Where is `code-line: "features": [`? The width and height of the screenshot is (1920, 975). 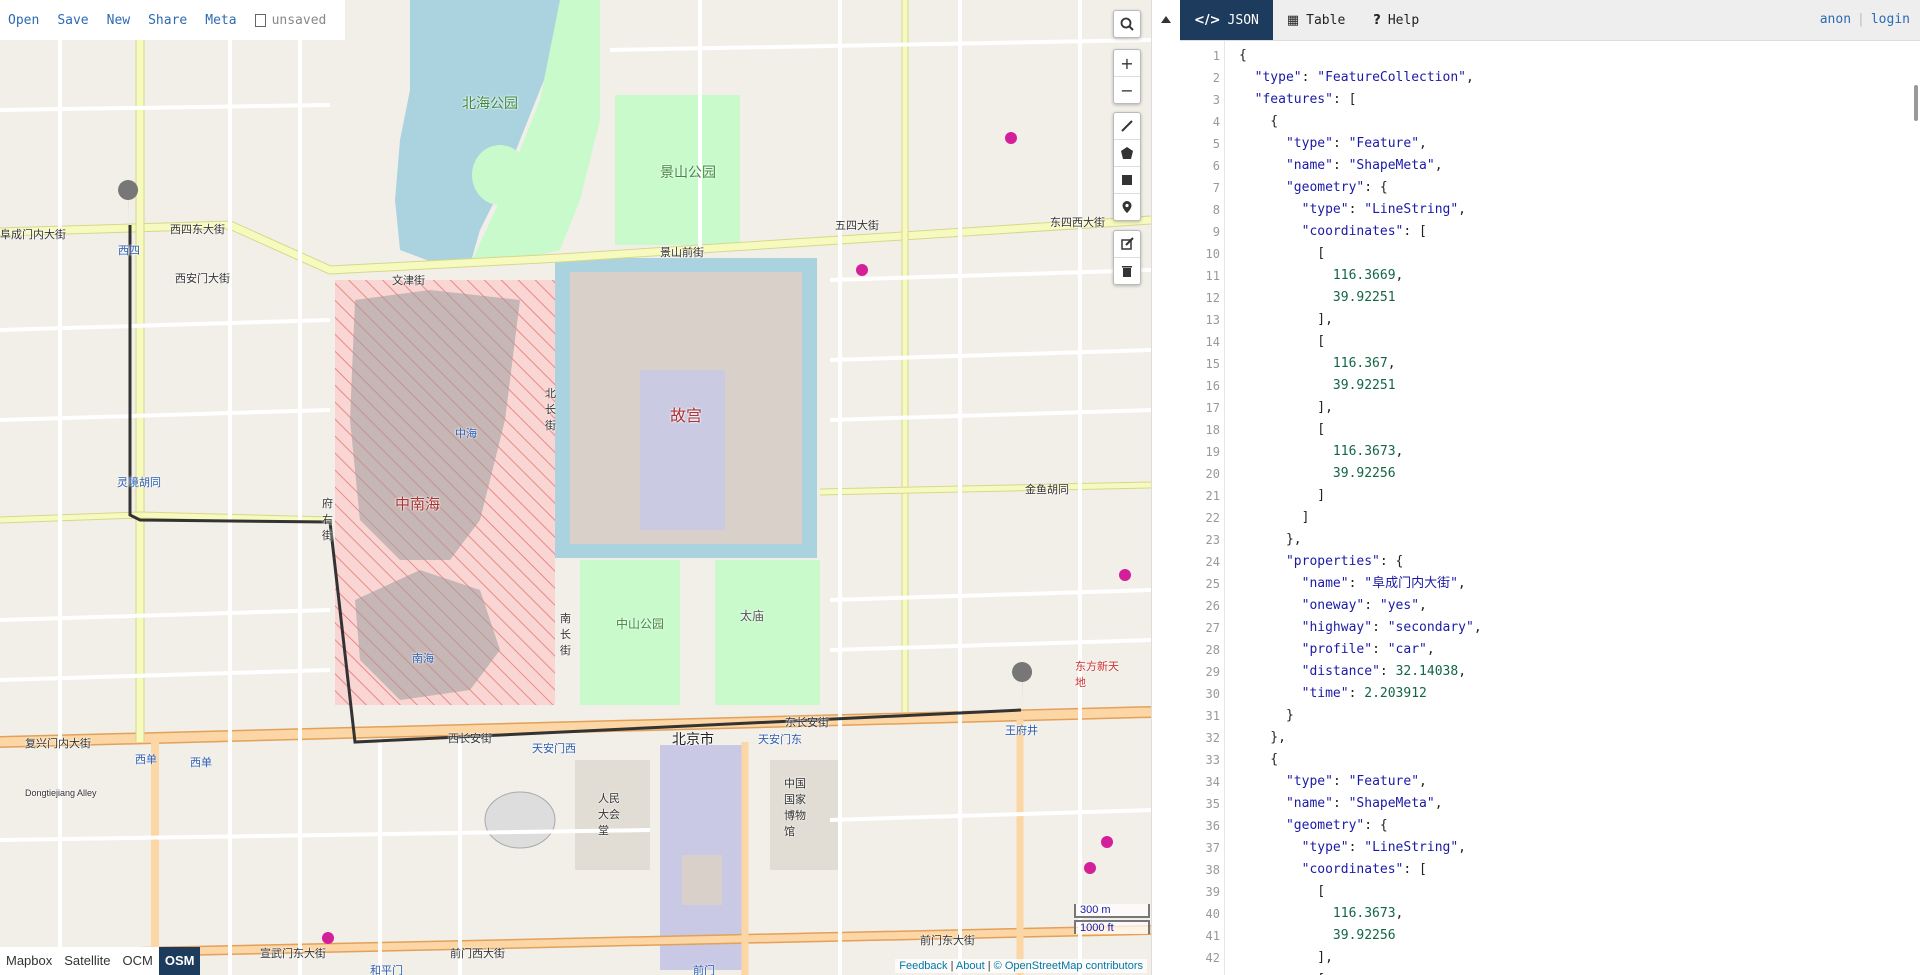 code-line: "features": [ is located at coordinates (1360, 100).